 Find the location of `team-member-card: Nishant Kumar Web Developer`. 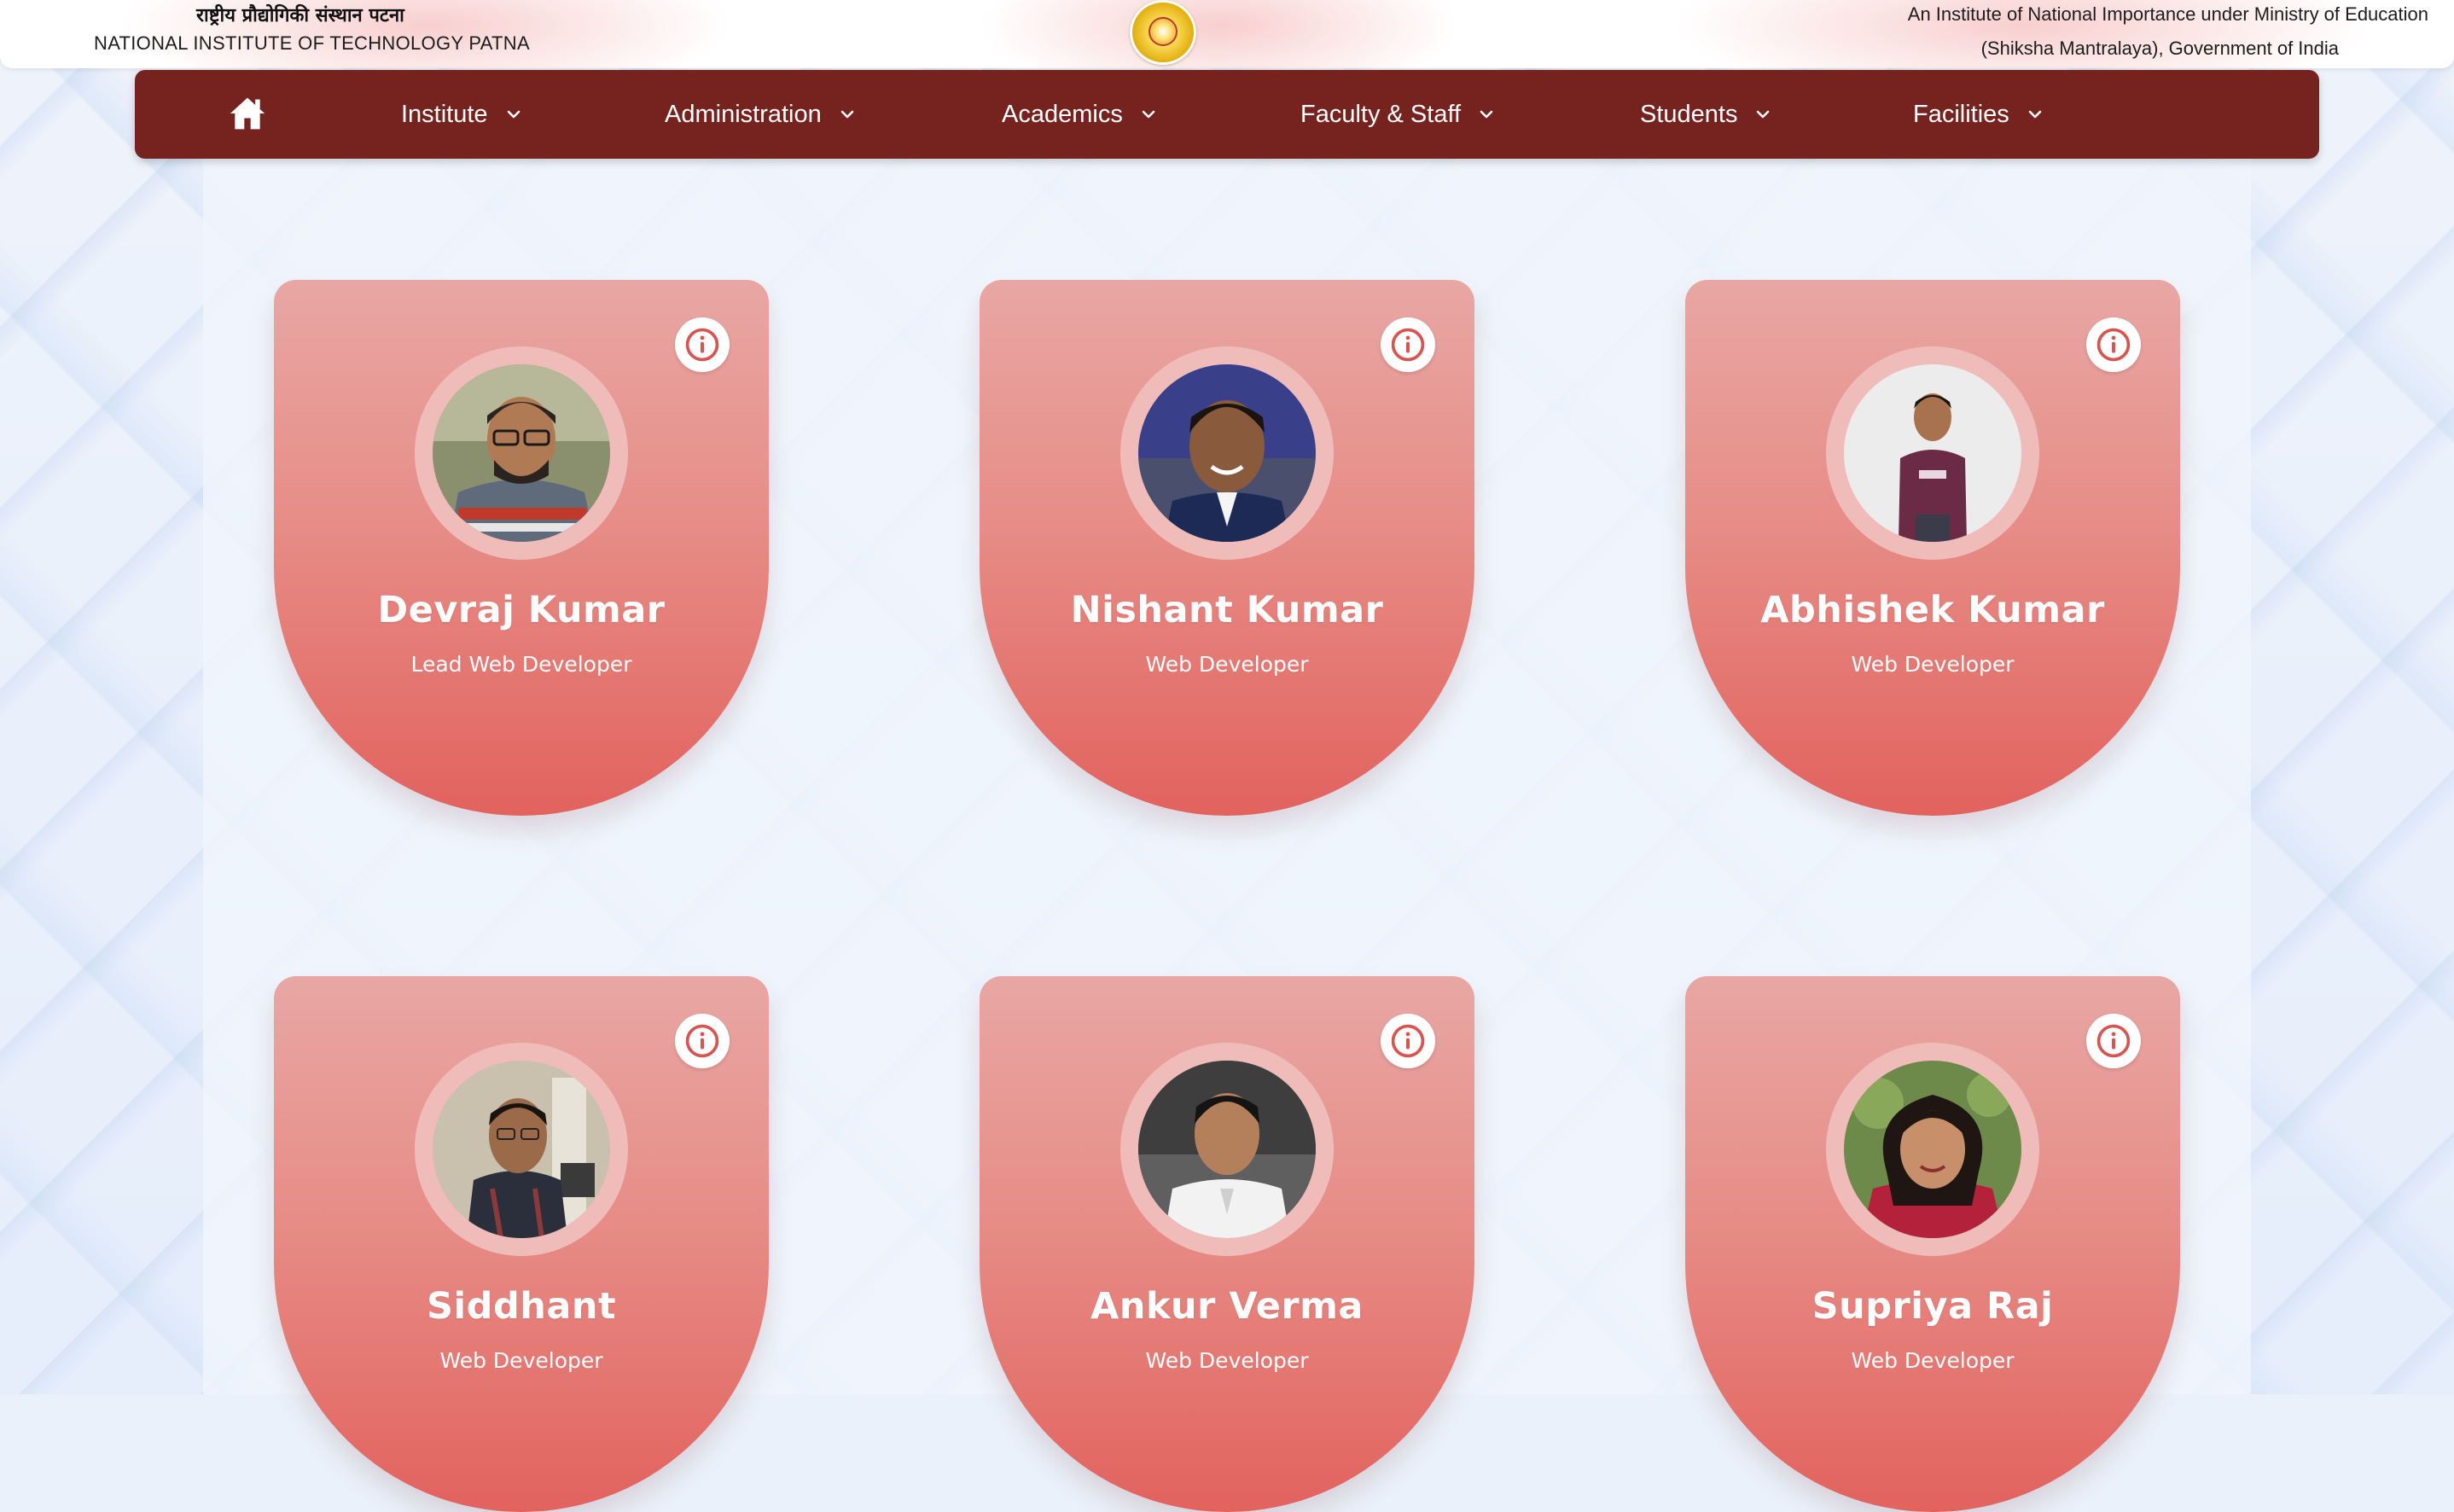

team-member-card: Nishant Kumar Web Developer is located at coordinates (1227, 548).